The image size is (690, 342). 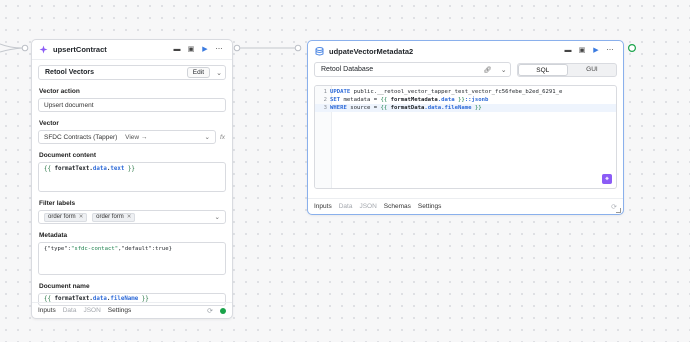 I want to click on metadata-label: Metadata, so click(x=53, y=235).